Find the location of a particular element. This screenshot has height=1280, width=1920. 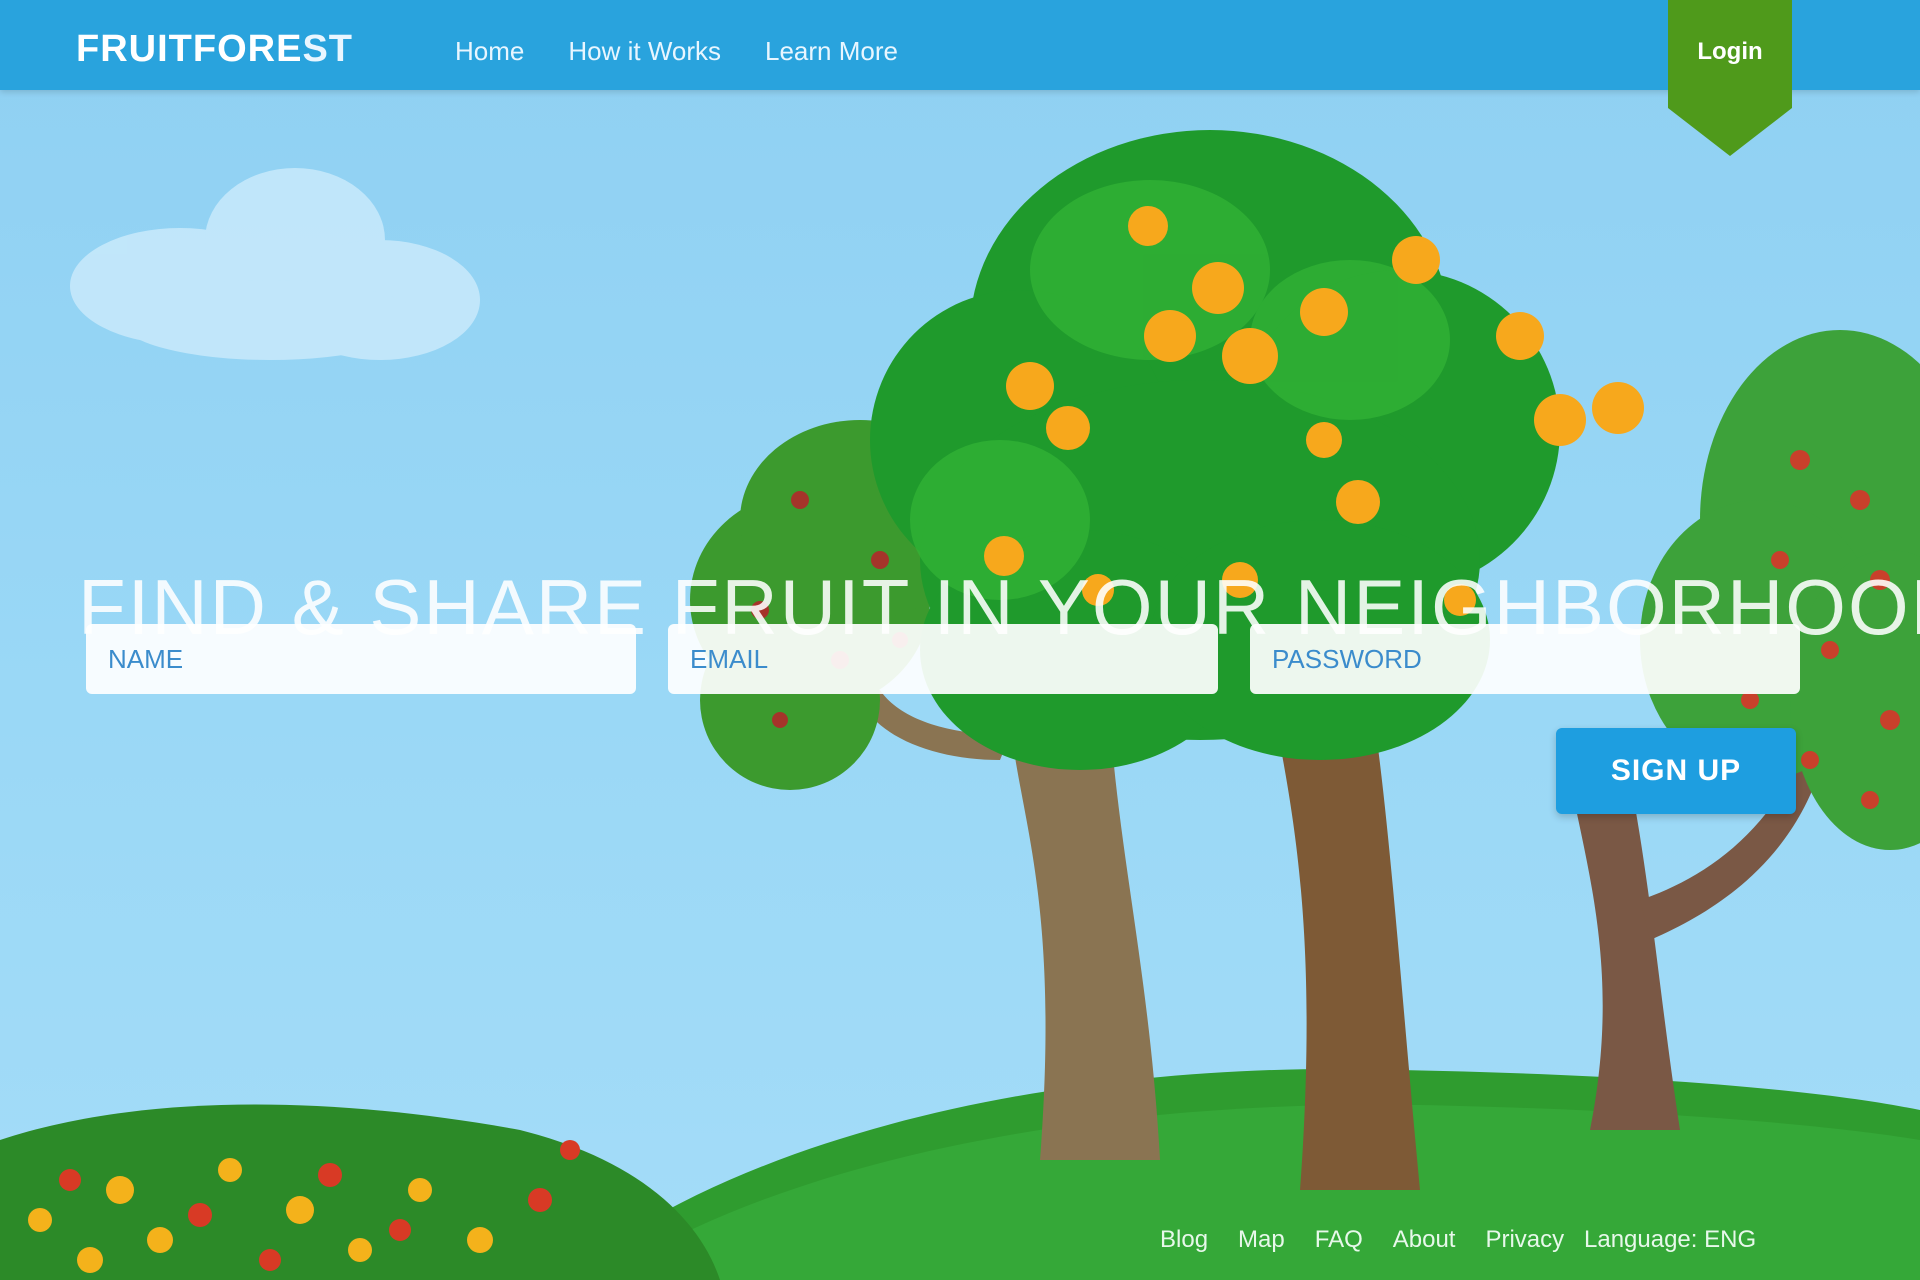

top-navigation-bar: FRUITFOREST Home How it Works Learn More is located at coordinates (960, 45).